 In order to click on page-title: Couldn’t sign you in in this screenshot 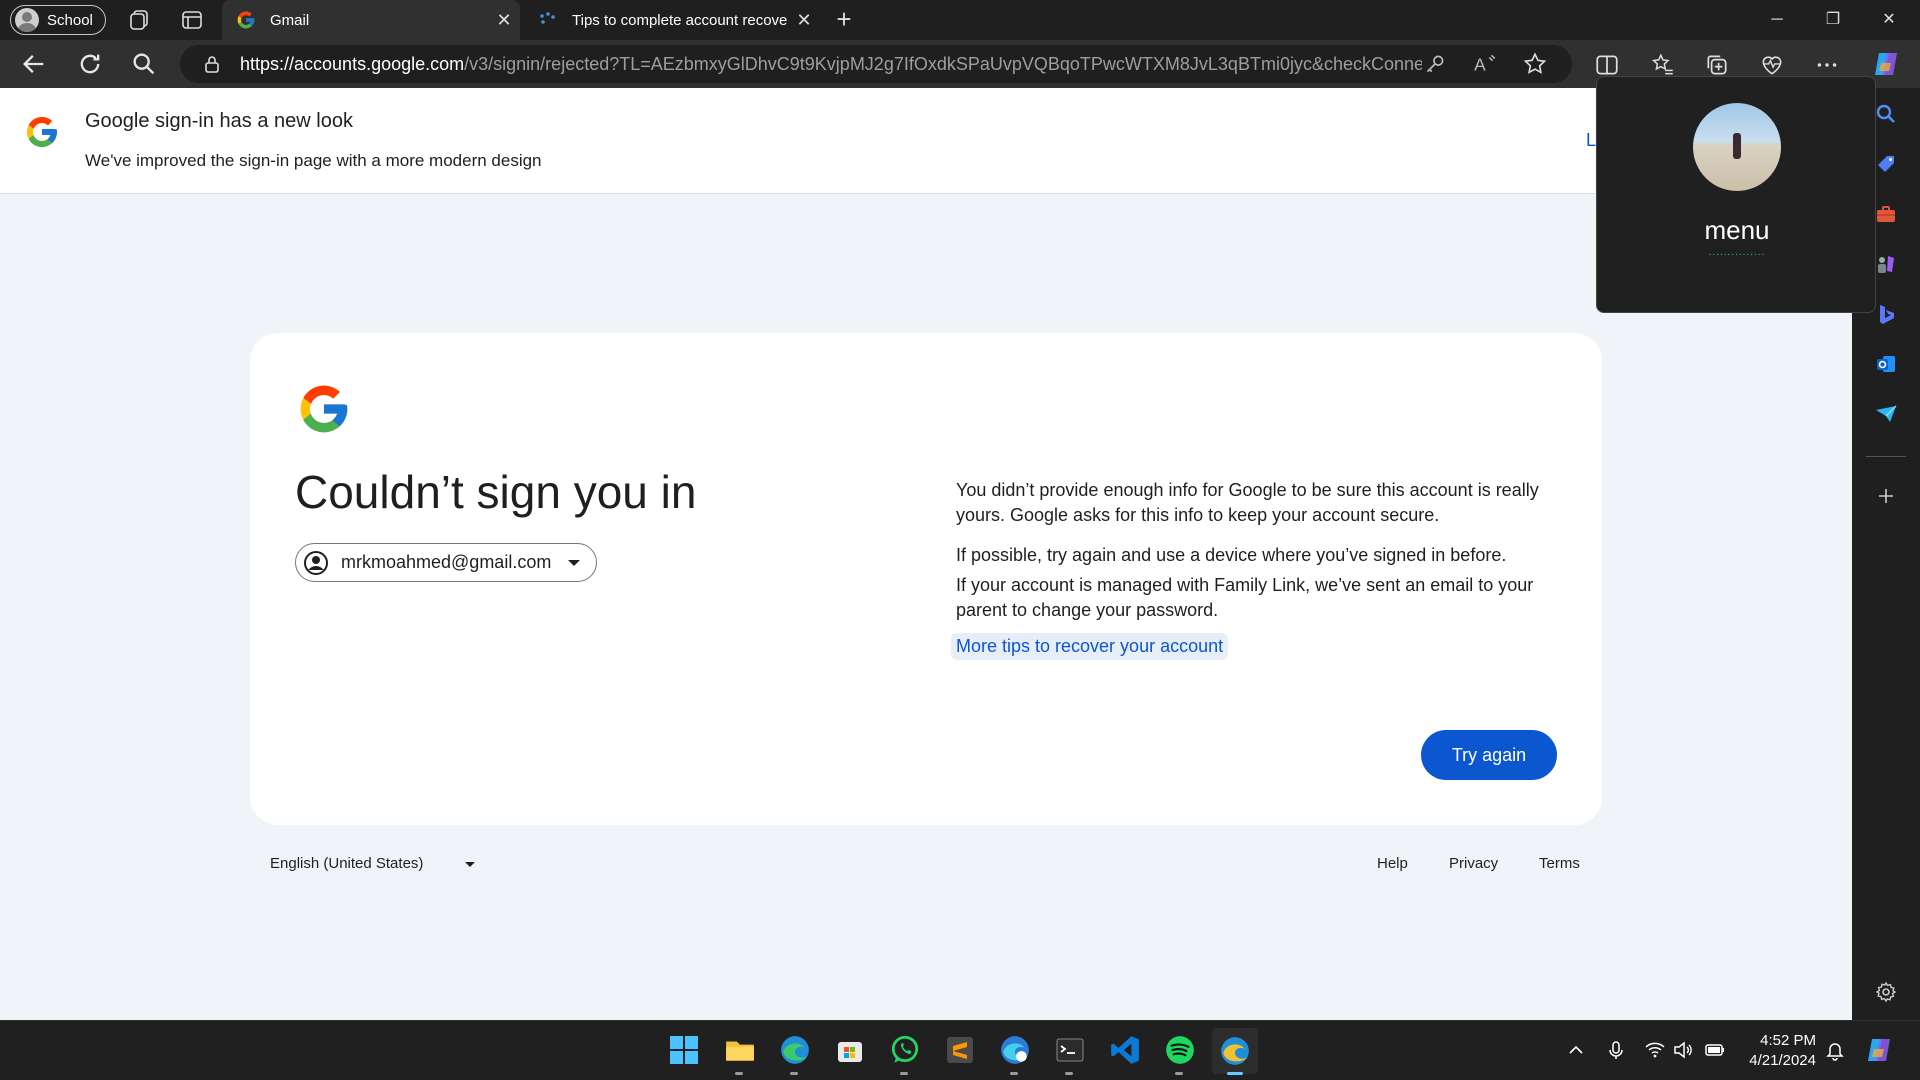, I will do `click(496, 492)`.